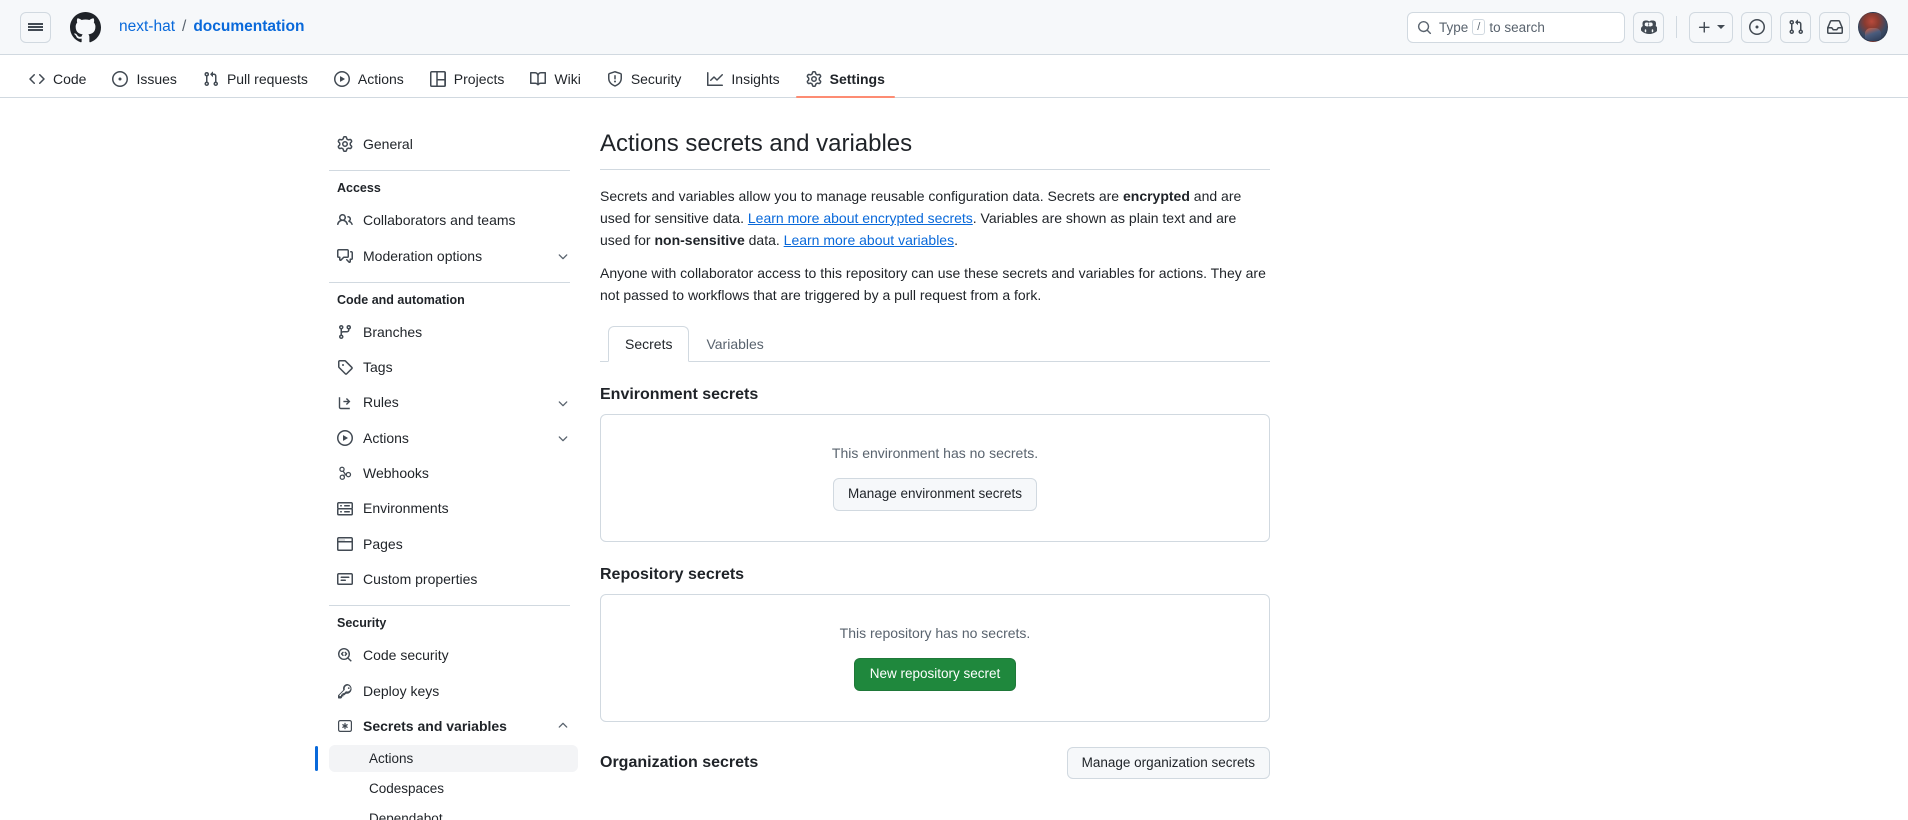 Image resolution: width=1908 pixels, height=820 pixels. I want to click on notifications-inbox-button, so click(1834, 27).